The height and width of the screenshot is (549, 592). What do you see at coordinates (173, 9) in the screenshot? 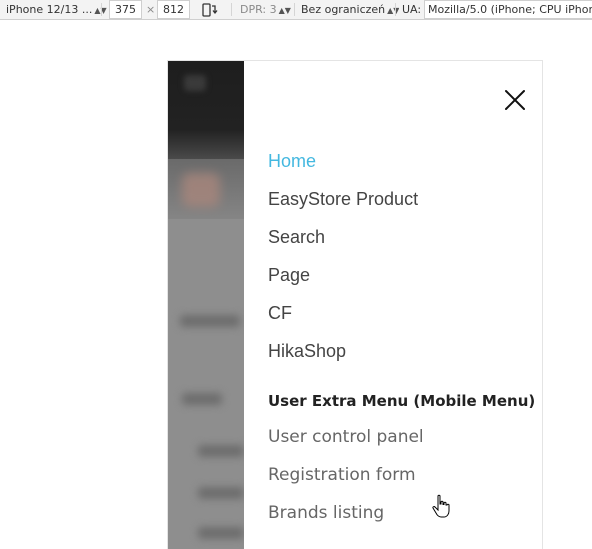
I see `height-input: 812` at bounding box center [173, 9].